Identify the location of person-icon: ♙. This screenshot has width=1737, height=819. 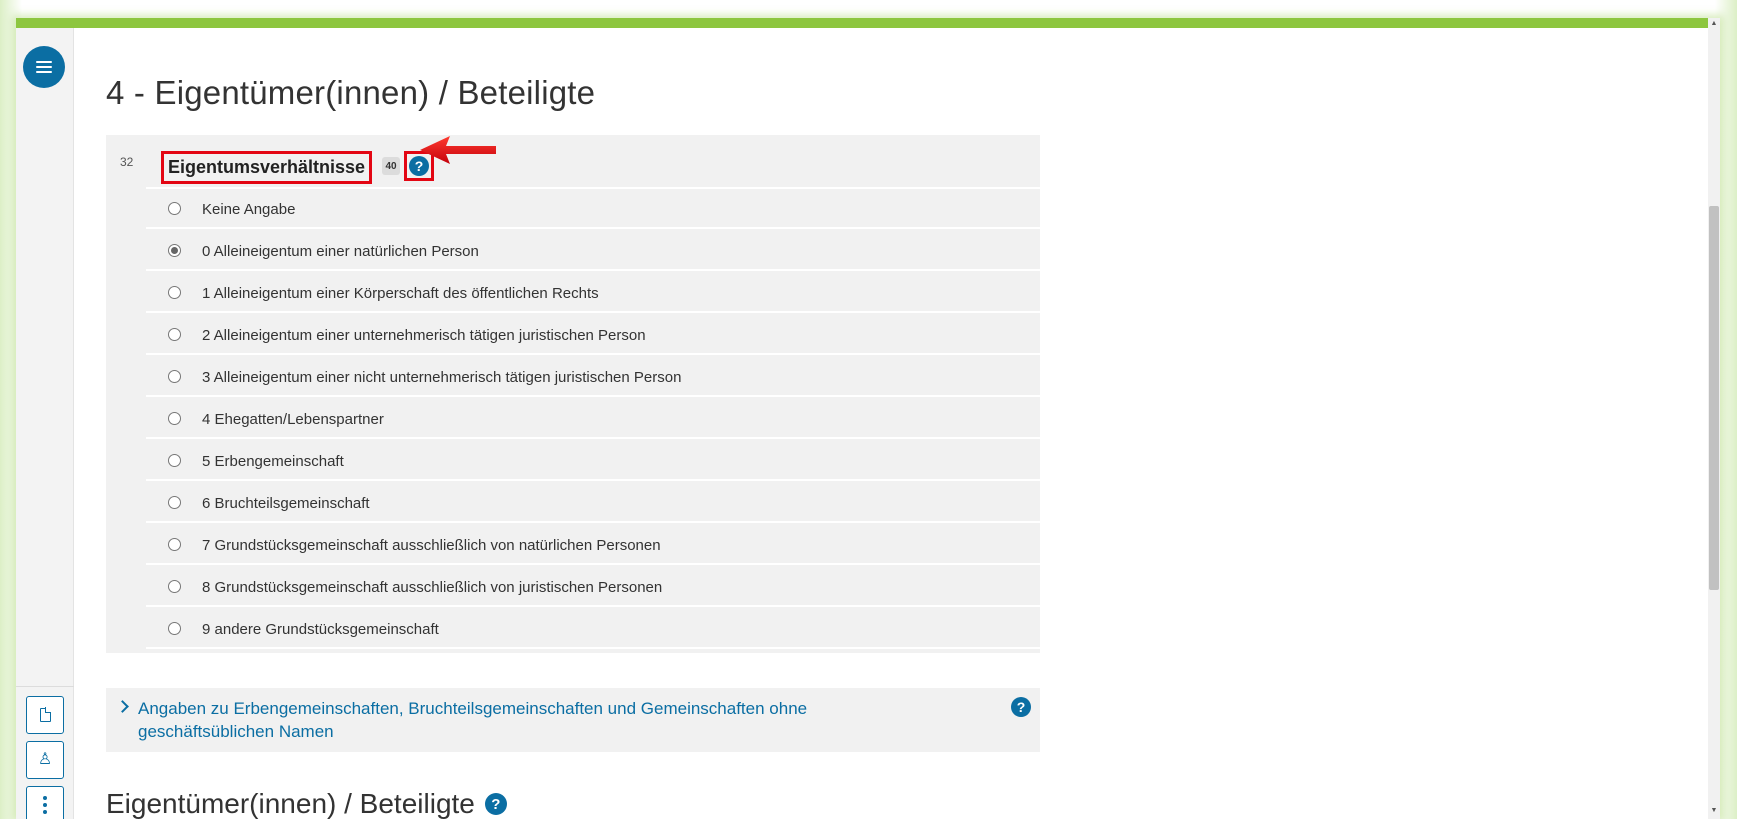
(45, 759).